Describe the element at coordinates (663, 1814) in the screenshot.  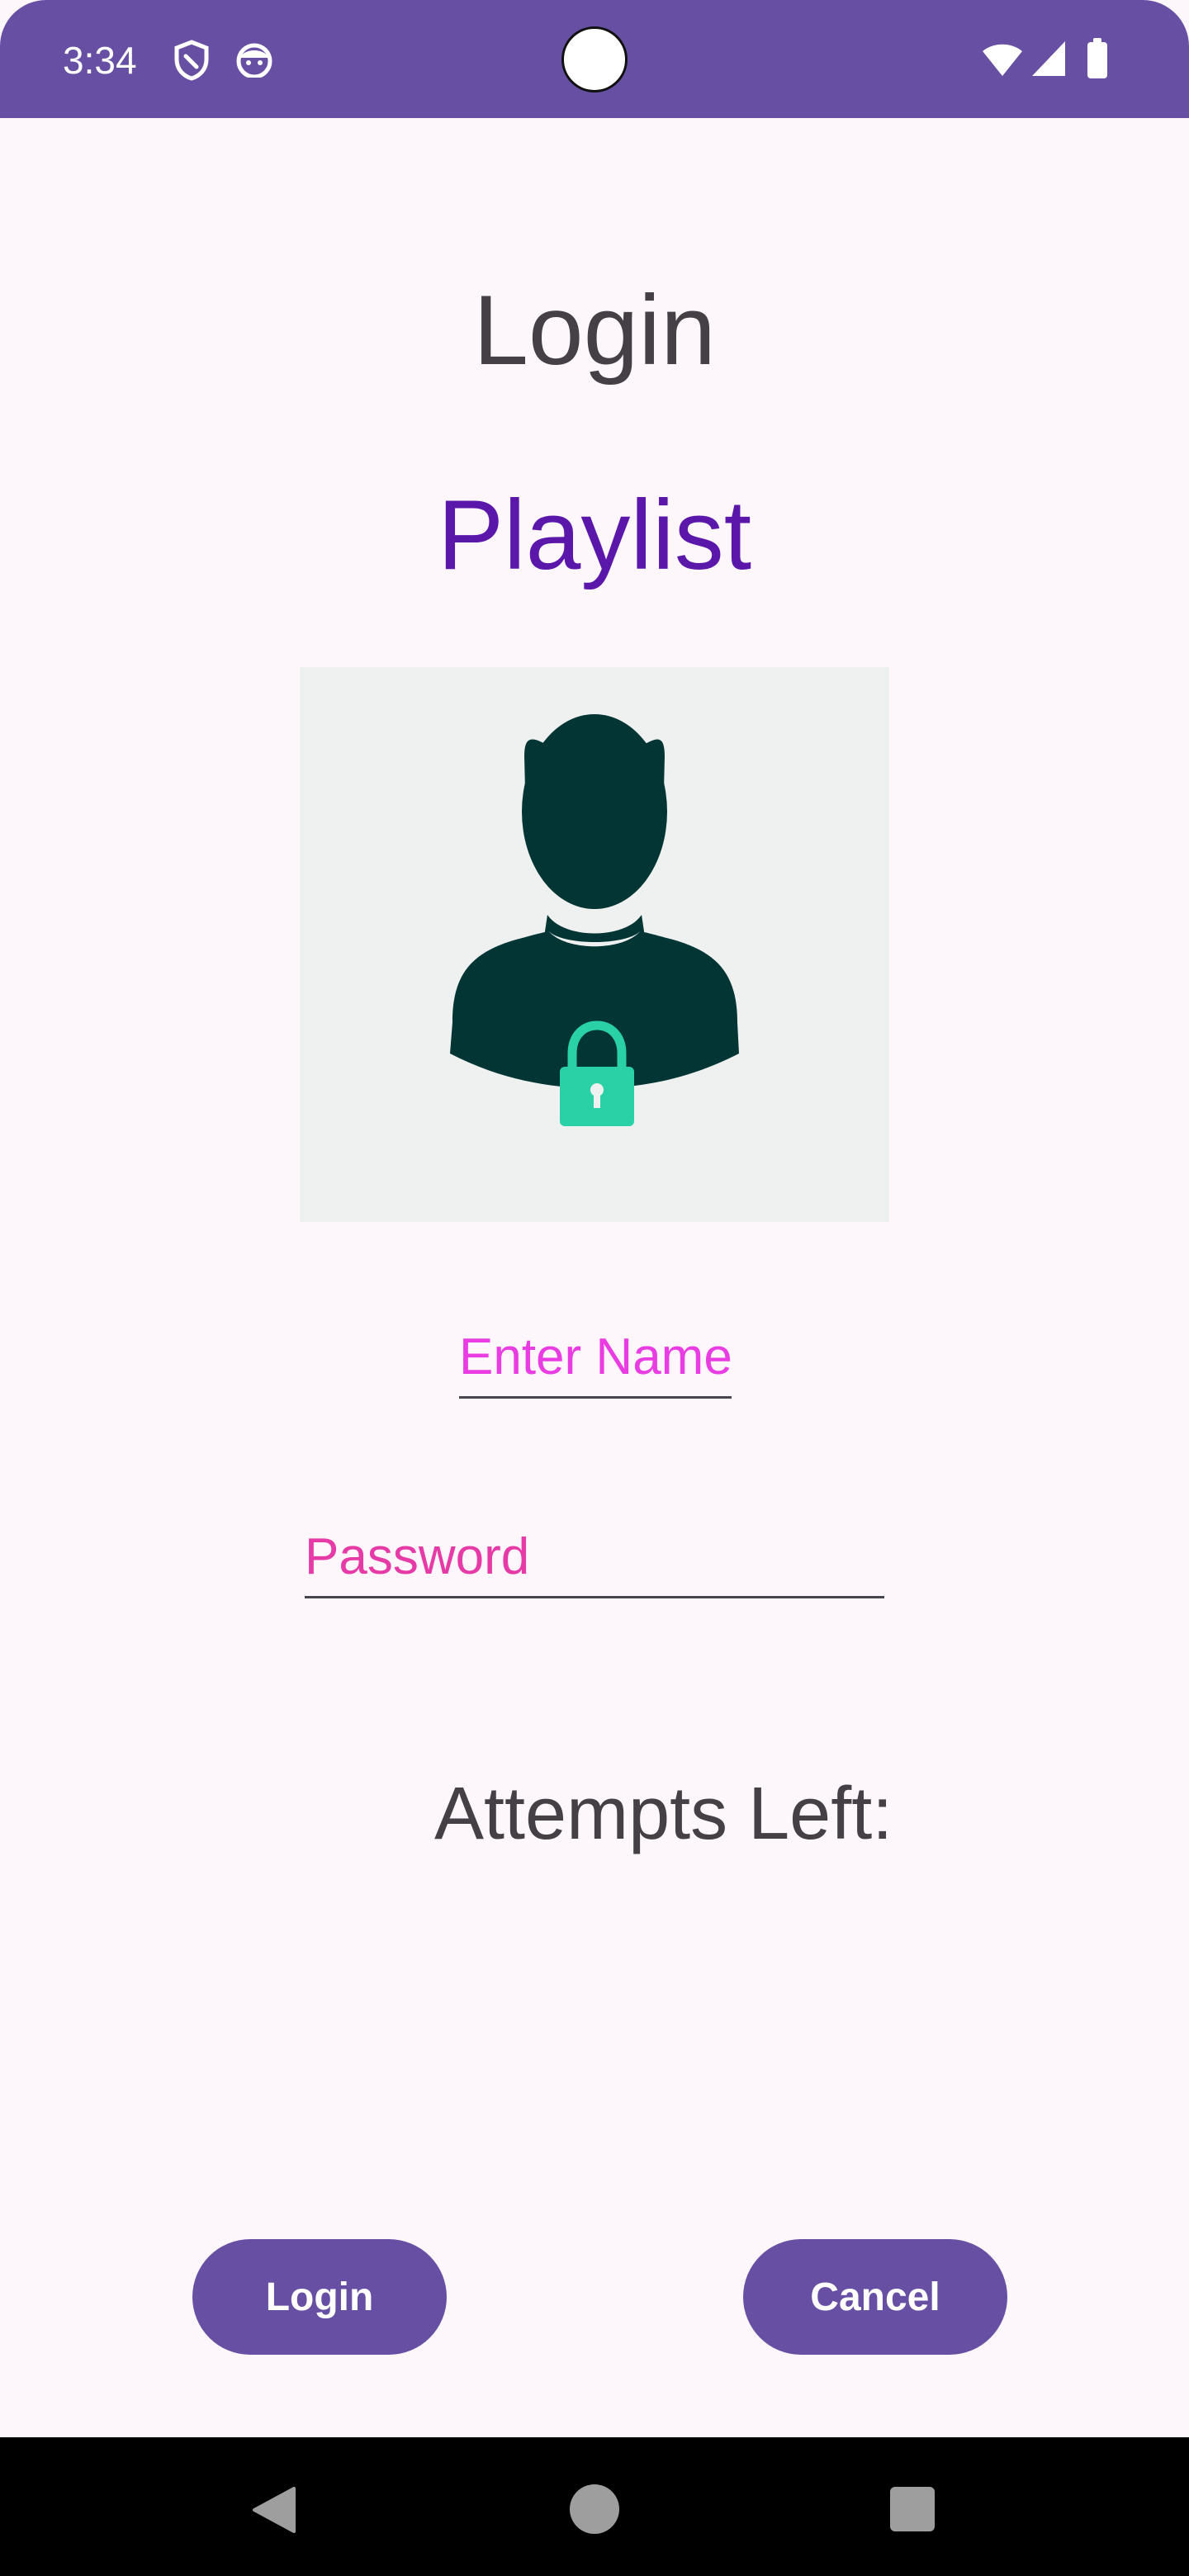
I see `attempts-left-label: Attempts Left:` at that location.